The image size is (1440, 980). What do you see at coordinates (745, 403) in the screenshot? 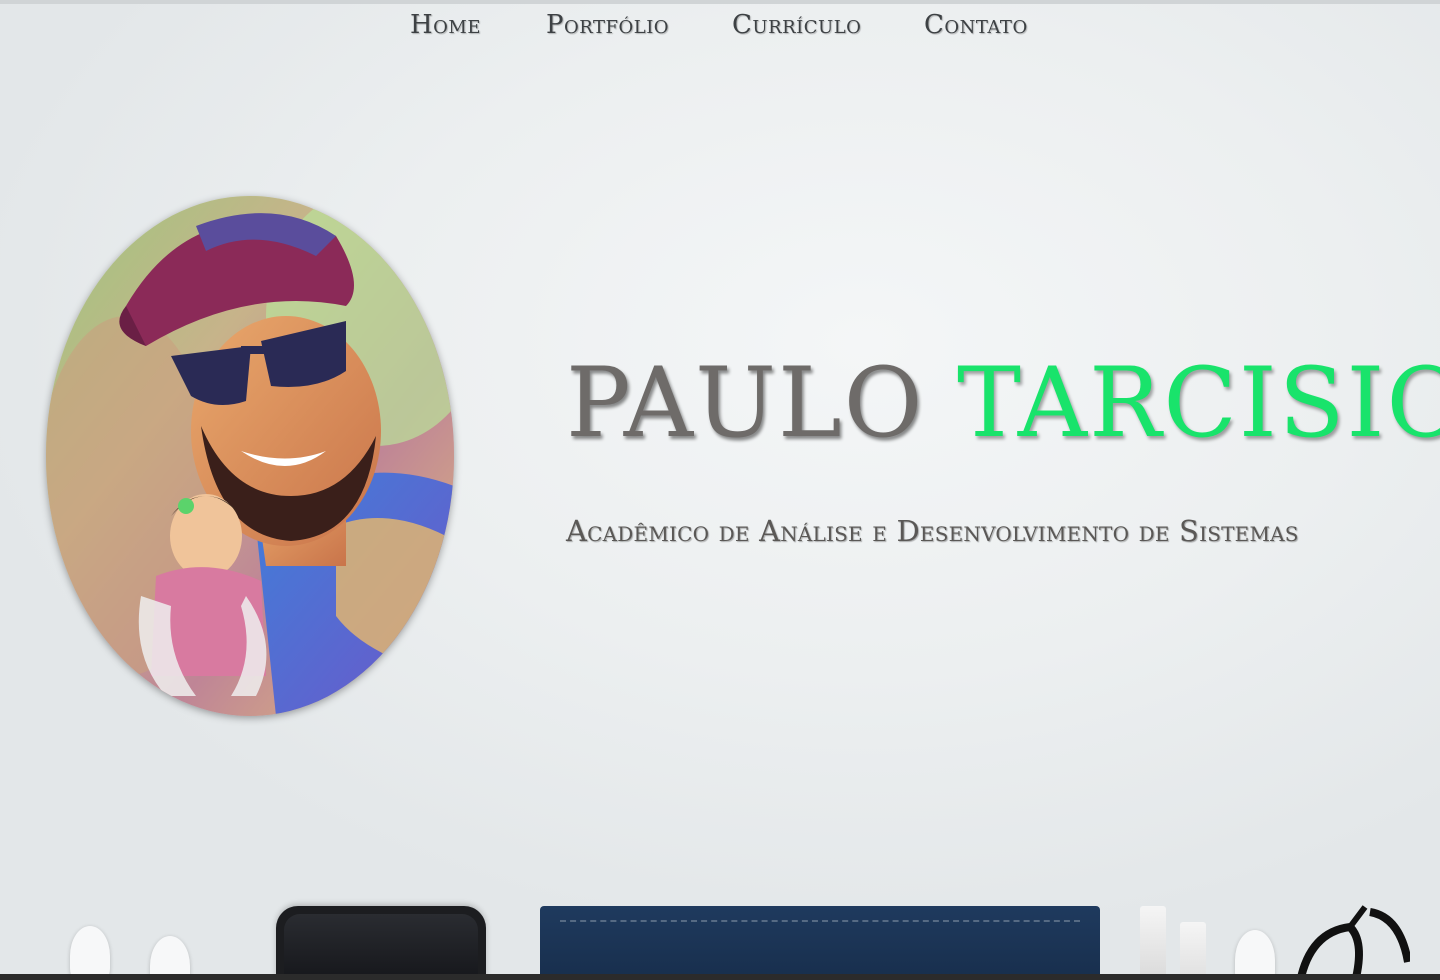
I see `hero-first-name: PAULO` at bounding box center [745, 403].